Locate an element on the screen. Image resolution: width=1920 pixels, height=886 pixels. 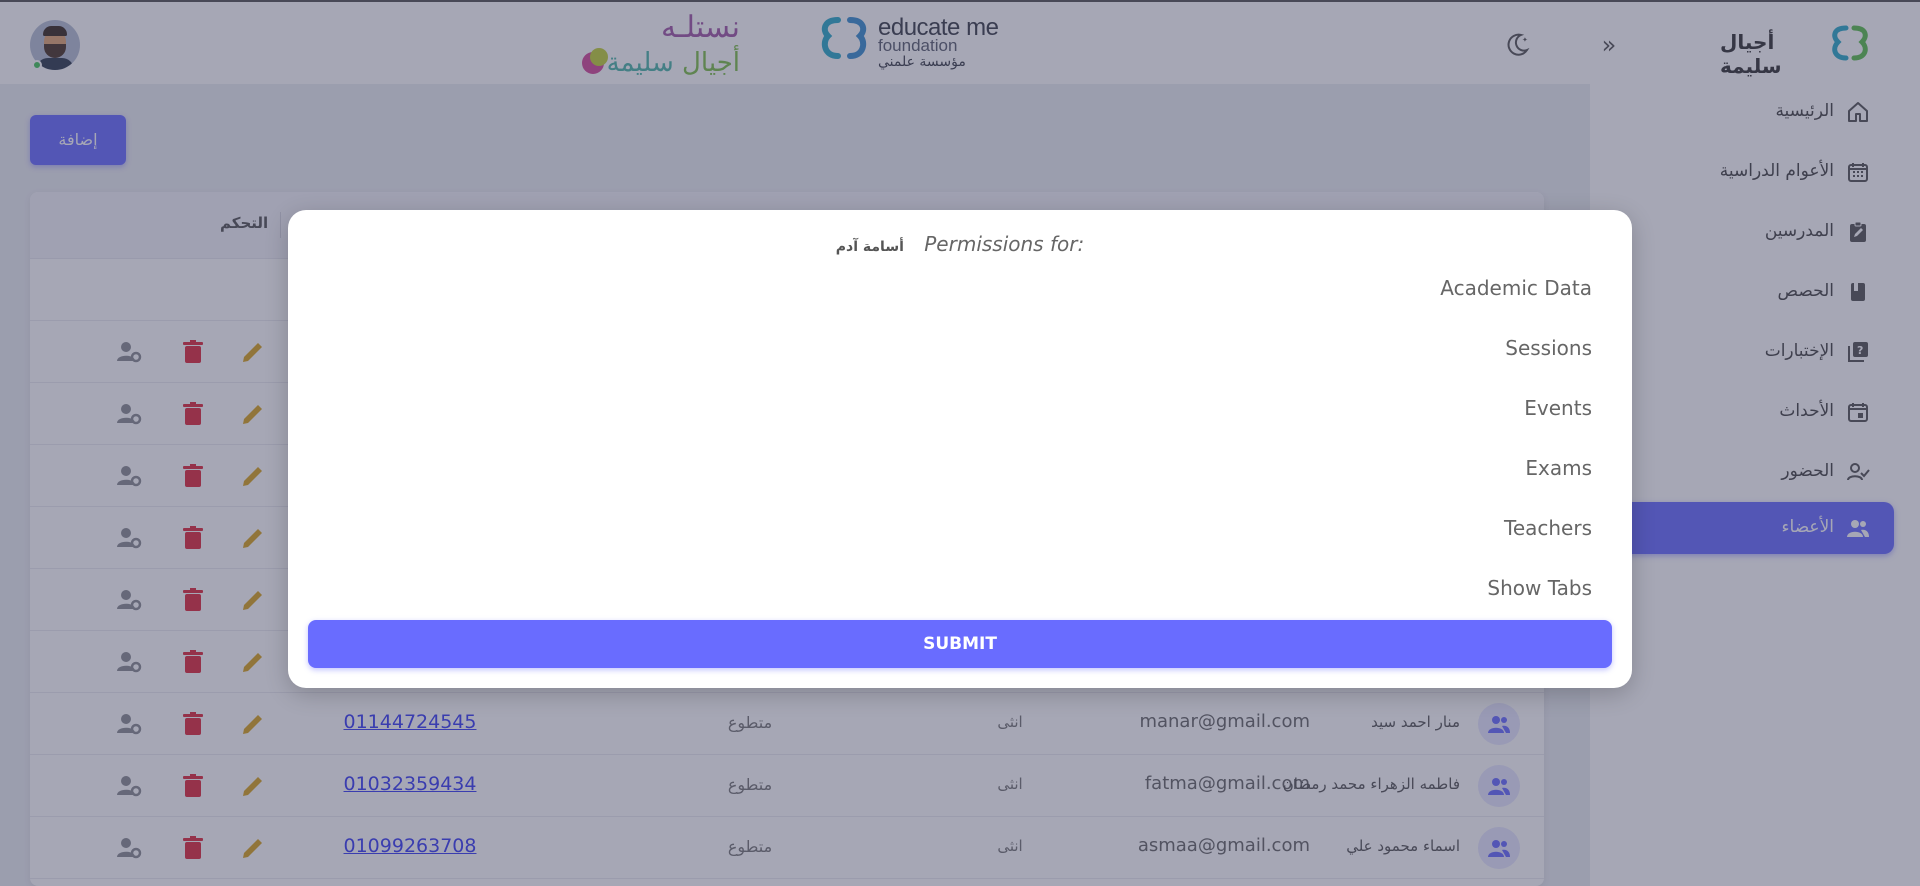
dialog-title: أسامة آدم Permissions for: is located at coordinates (960, 244).